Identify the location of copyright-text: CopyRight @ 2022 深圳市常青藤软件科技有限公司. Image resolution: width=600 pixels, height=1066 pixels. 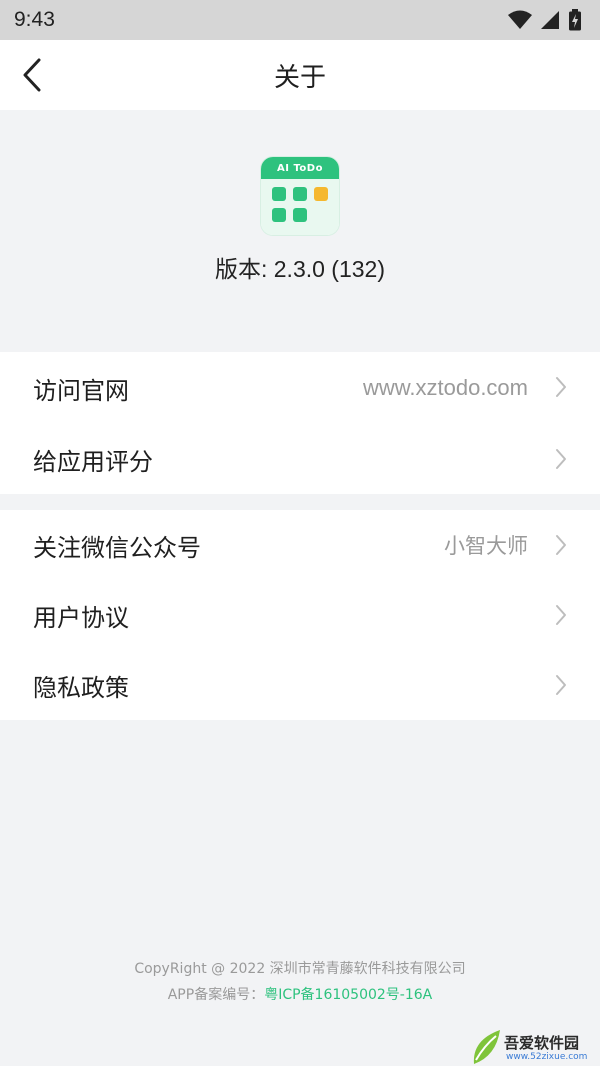
(300, 969).